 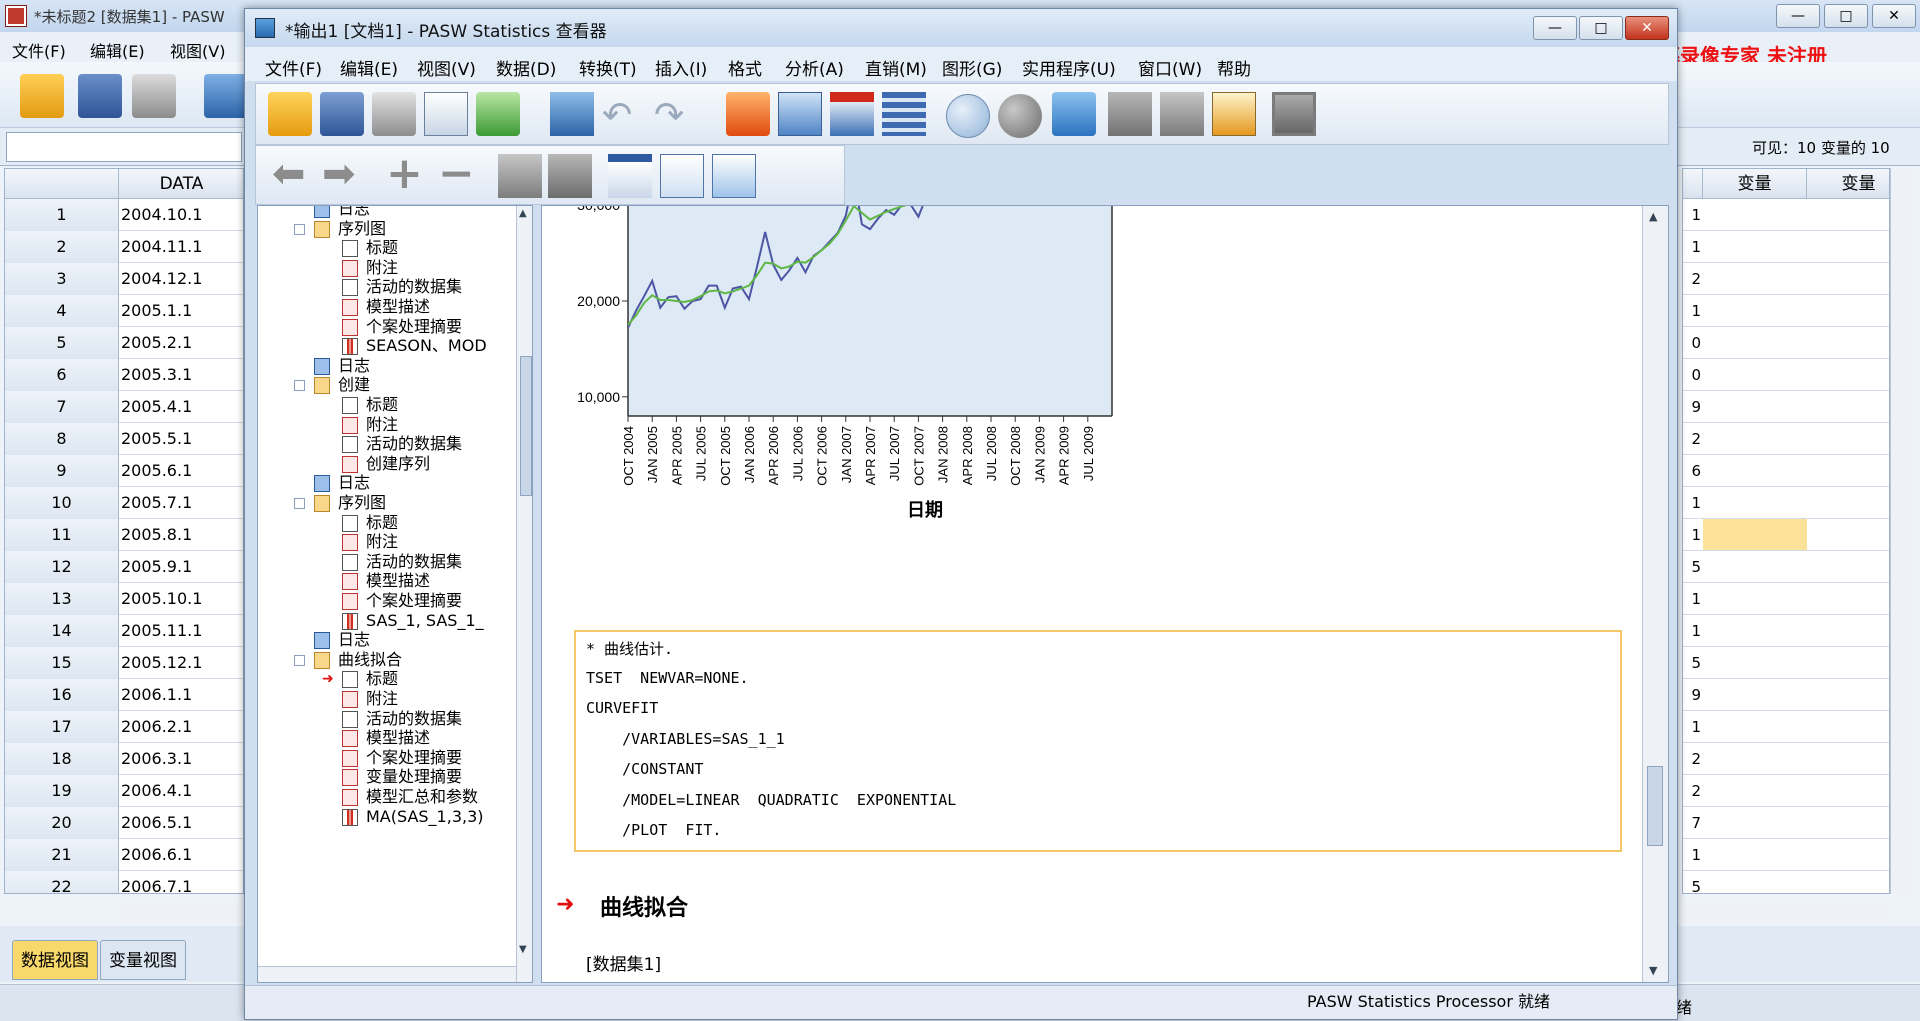 I want to click on column-header-partial, so click(x=1693, y=184).